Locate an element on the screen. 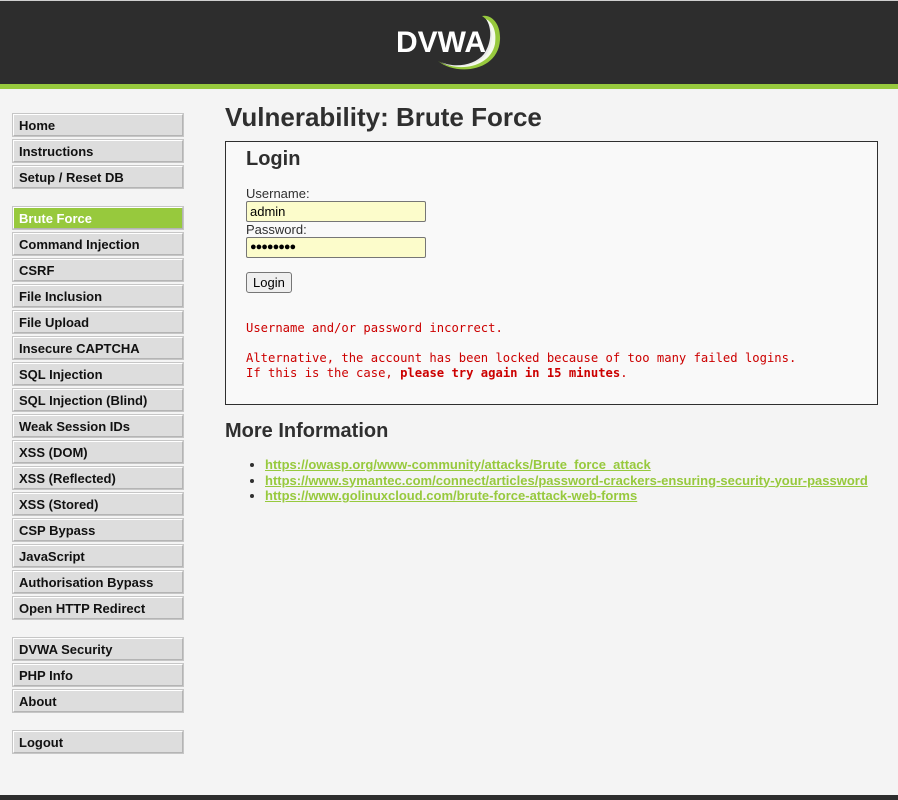 The height and width of the screenshot is (800, 898). sidebar-item-csrf: CSRF is located at coordinates (98, 270).